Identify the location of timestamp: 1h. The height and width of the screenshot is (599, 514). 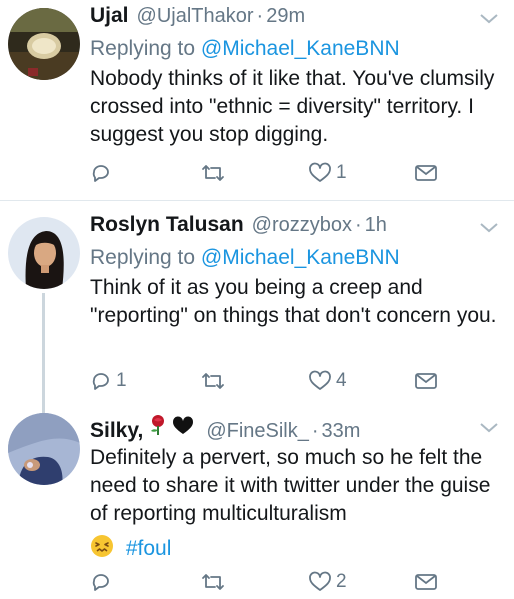
(376, 225).